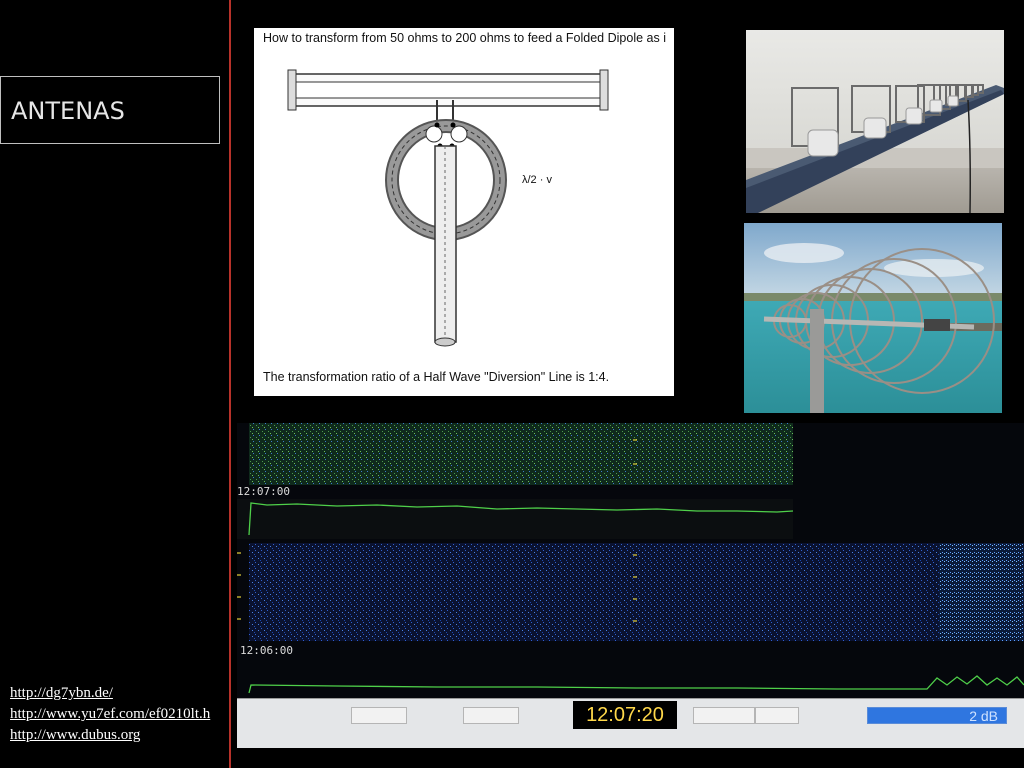  I want to click on folded-dipole-drawing, so click(448, 208).